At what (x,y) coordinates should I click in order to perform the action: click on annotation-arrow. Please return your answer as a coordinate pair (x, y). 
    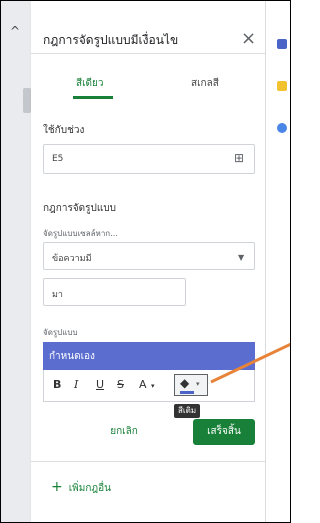
    Looking at the image, I should click on (250, 363).